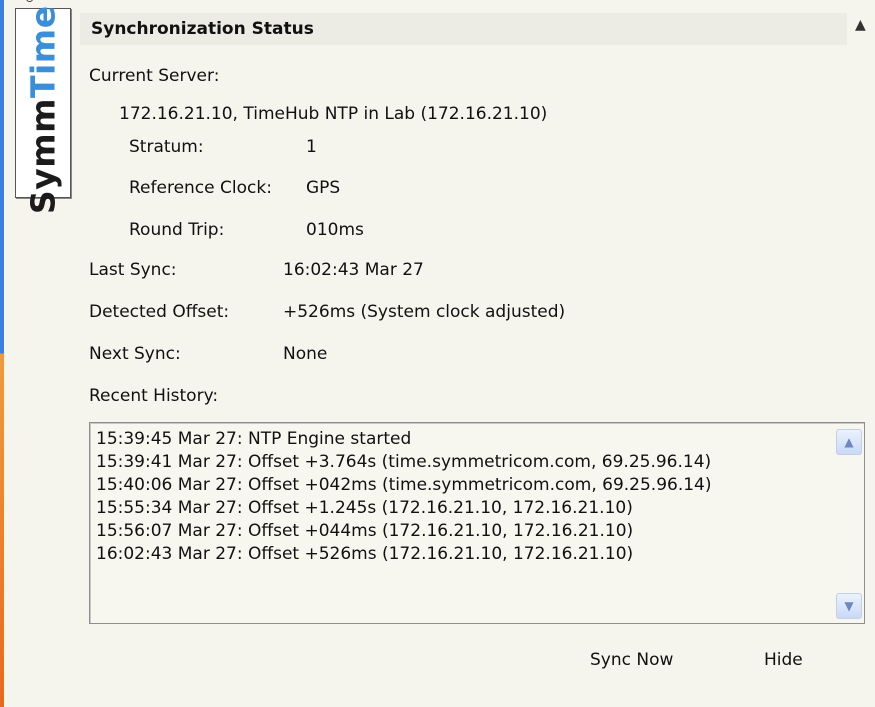 This screenshot has width=875, height=707. I want to click on round-trip-value: 010ms, so click(335, 230).